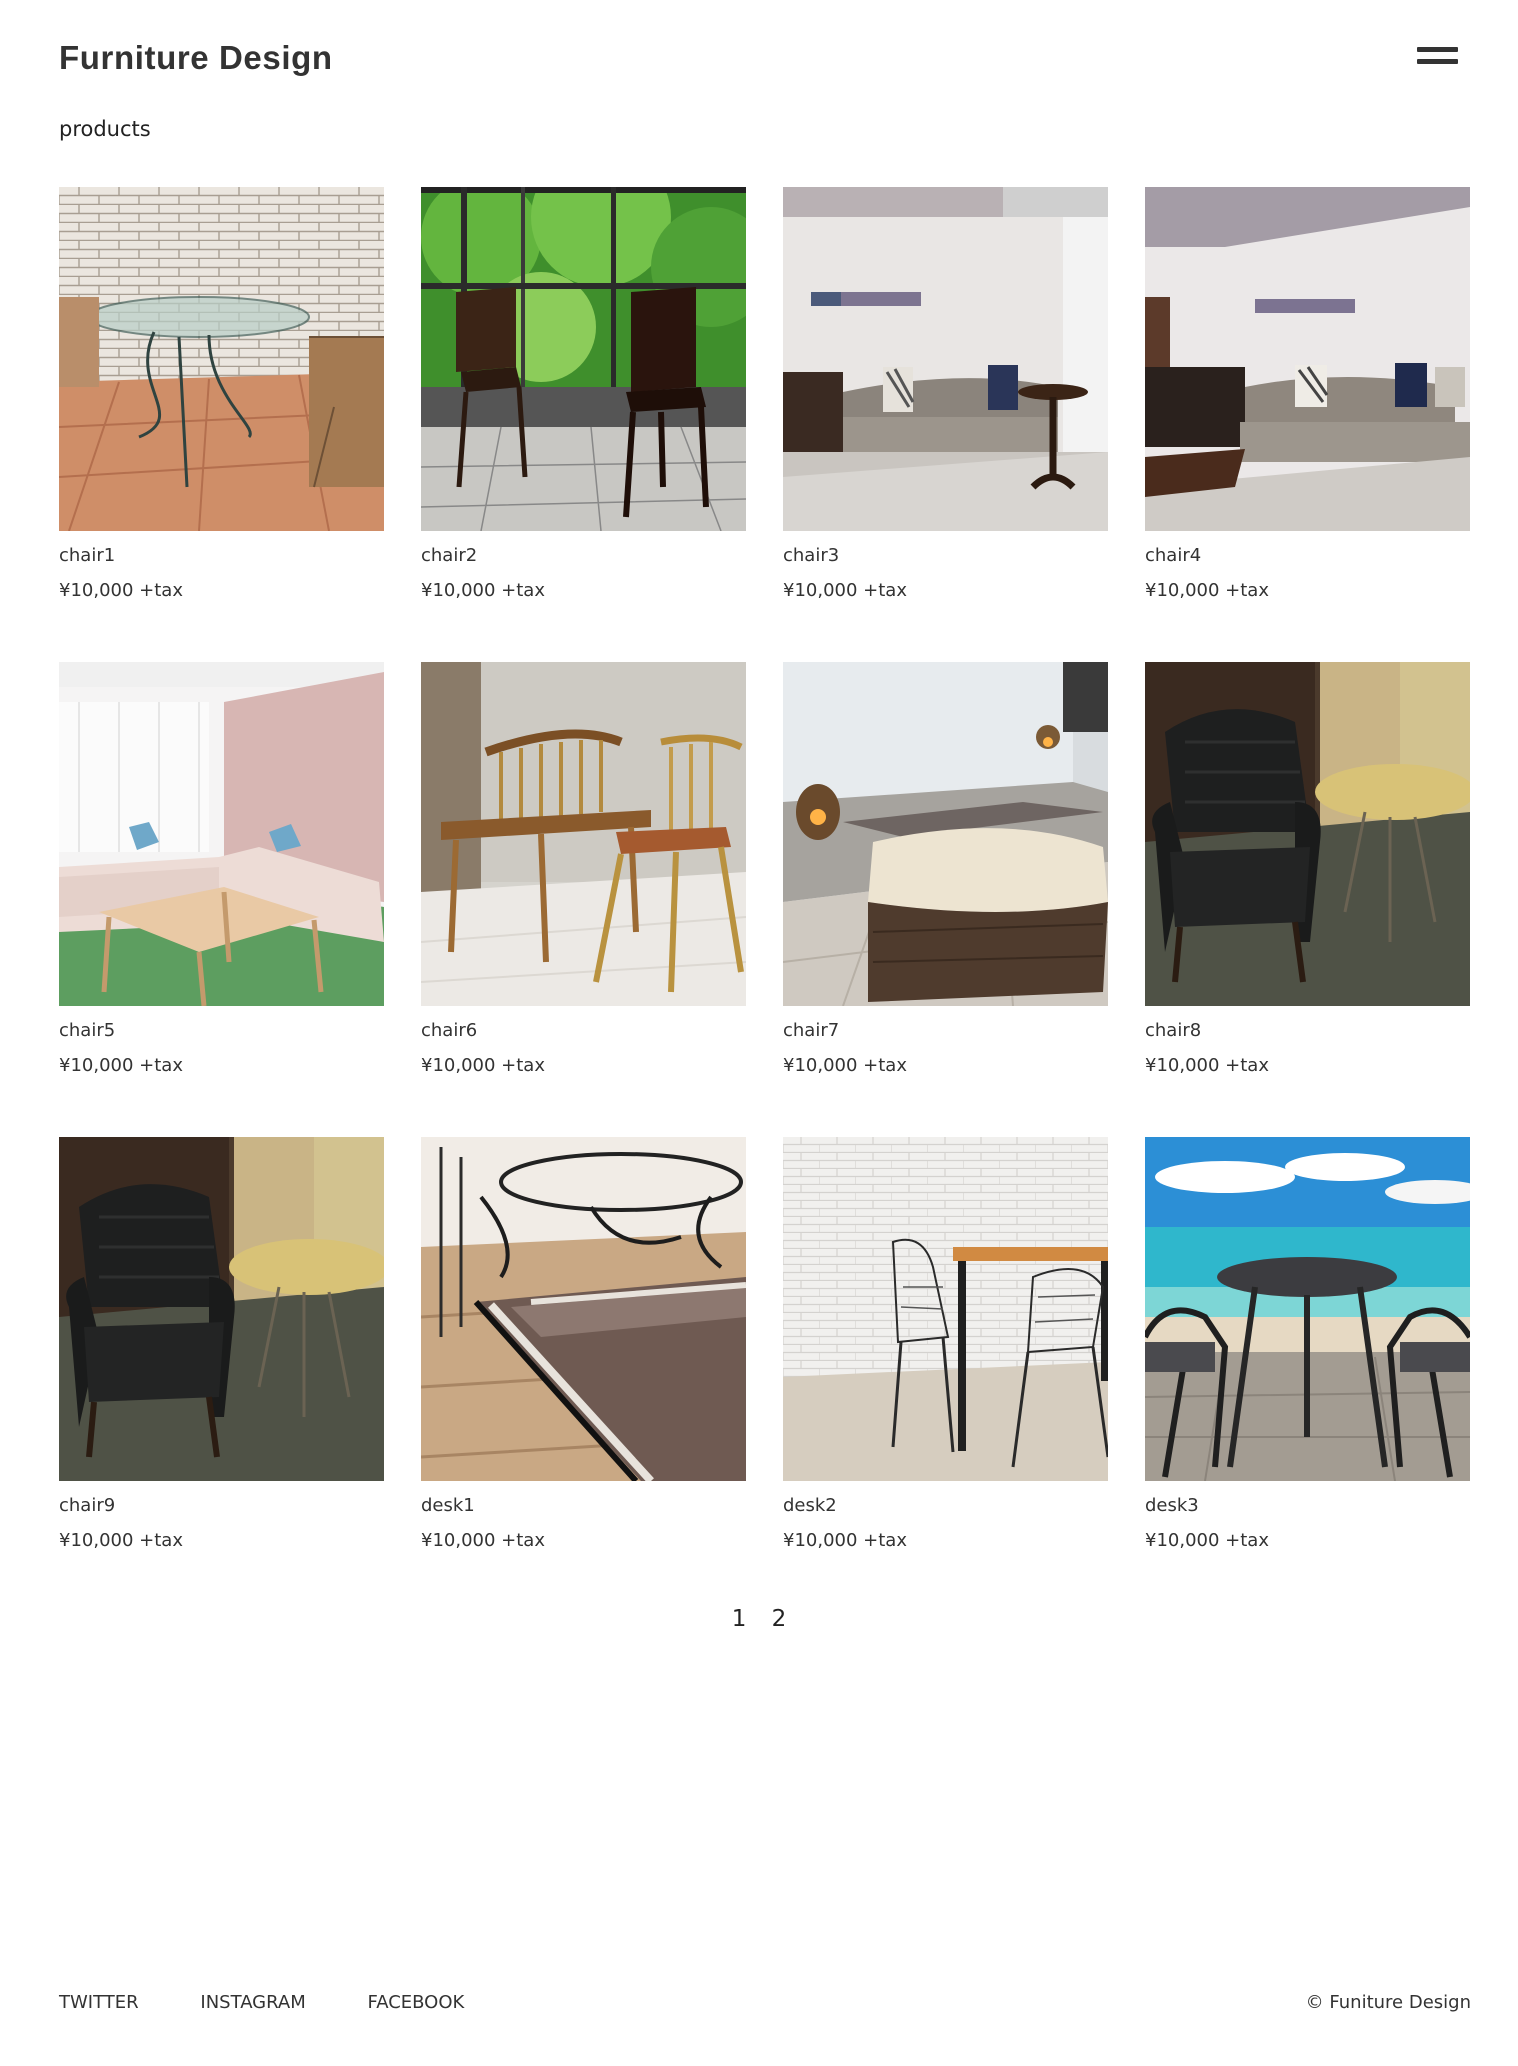  What do you see at coordinates (583, 359) in the screenshot?
I see `chairs-forest-window-photo` at bounding box center [583, 359].